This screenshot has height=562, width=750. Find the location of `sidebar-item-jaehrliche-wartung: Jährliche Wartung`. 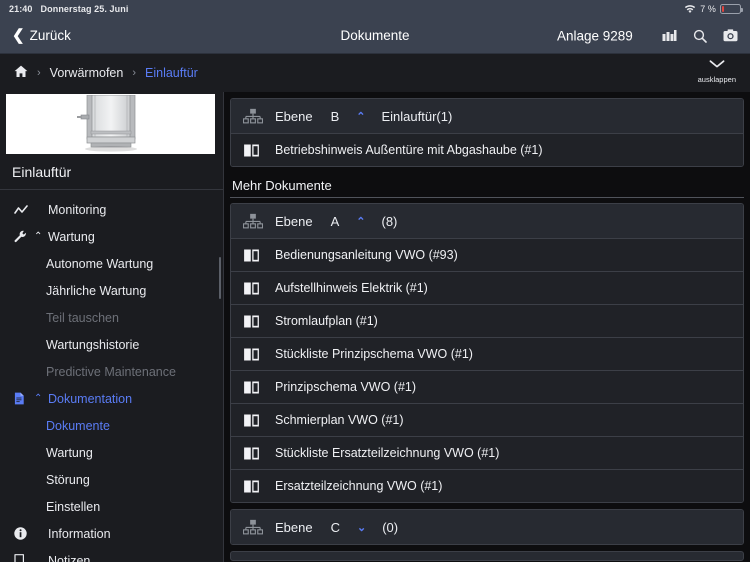

sidebar-item-jaehrliche-wartung: Jährliche Wartung is located at coordinates (111, 290).